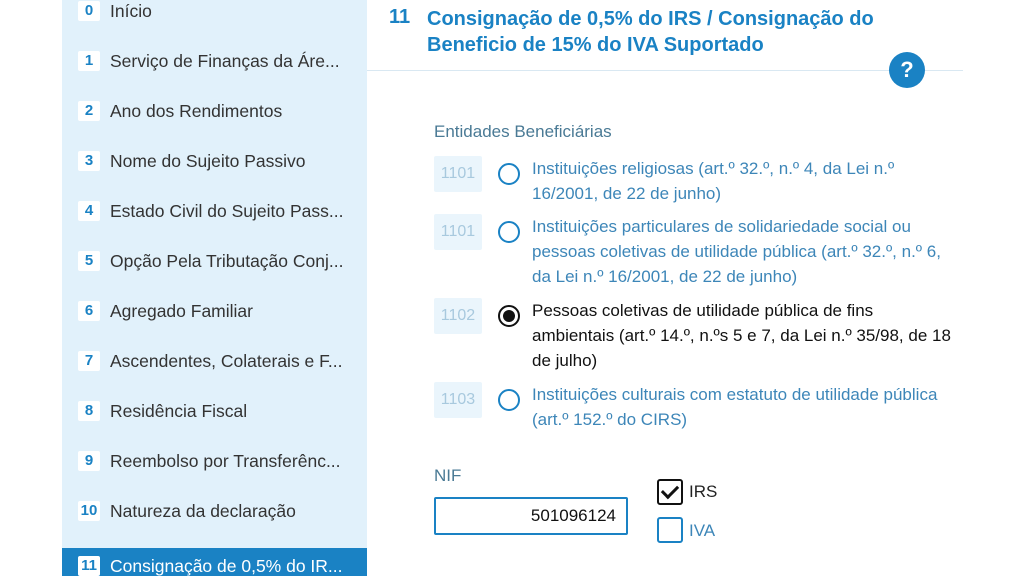  I want to click on sidebar-item-label: Agregado Familiar, so click(181, 311).